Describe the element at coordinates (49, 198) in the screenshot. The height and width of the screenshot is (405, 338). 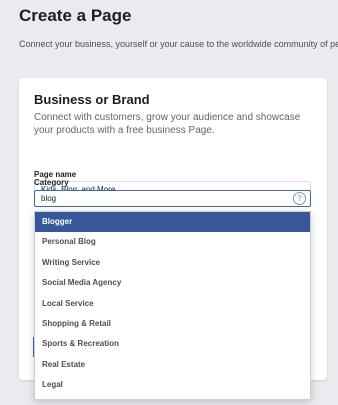
I see `category-input-text: blog` at that location.